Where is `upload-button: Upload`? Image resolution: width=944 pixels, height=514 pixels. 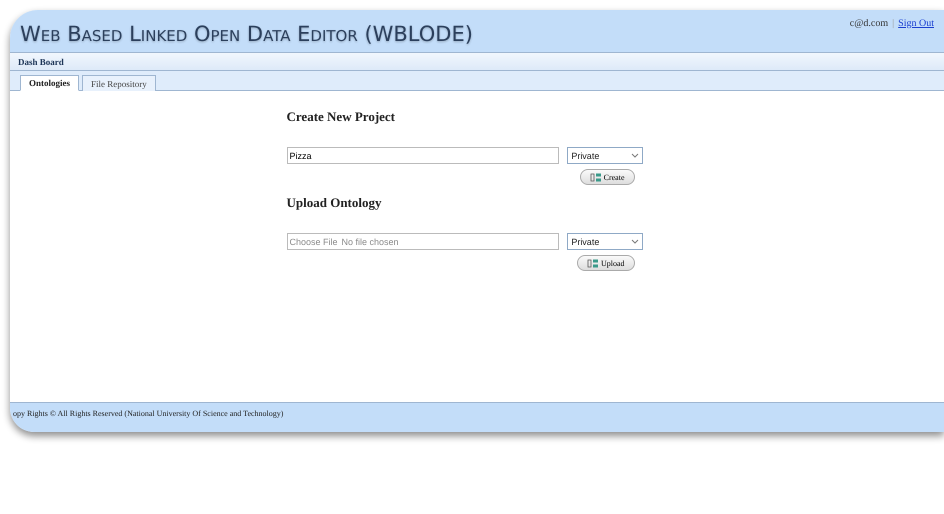
upload-button: Upload is located at coordinates (605, 263).